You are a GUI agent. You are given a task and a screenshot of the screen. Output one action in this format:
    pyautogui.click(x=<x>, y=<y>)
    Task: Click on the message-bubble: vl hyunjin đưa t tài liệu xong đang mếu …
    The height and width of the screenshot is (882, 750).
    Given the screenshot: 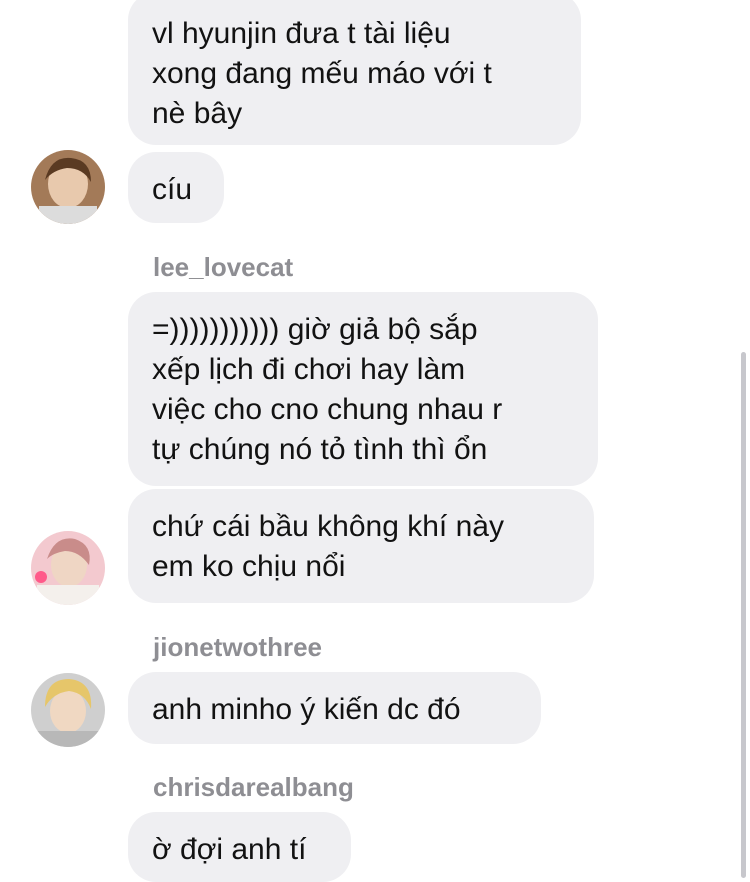 What is the action you would take?
    pyautogui.click(x=354, y=72)
    